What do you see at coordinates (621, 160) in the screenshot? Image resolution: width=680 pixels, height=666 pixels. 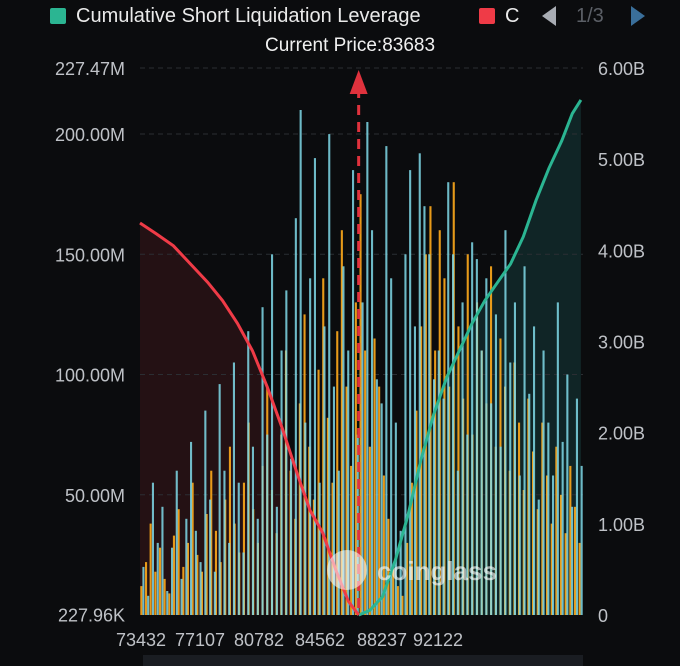 I see `y-right-tick-label: 5.00B` at bounding box center [621, 160].